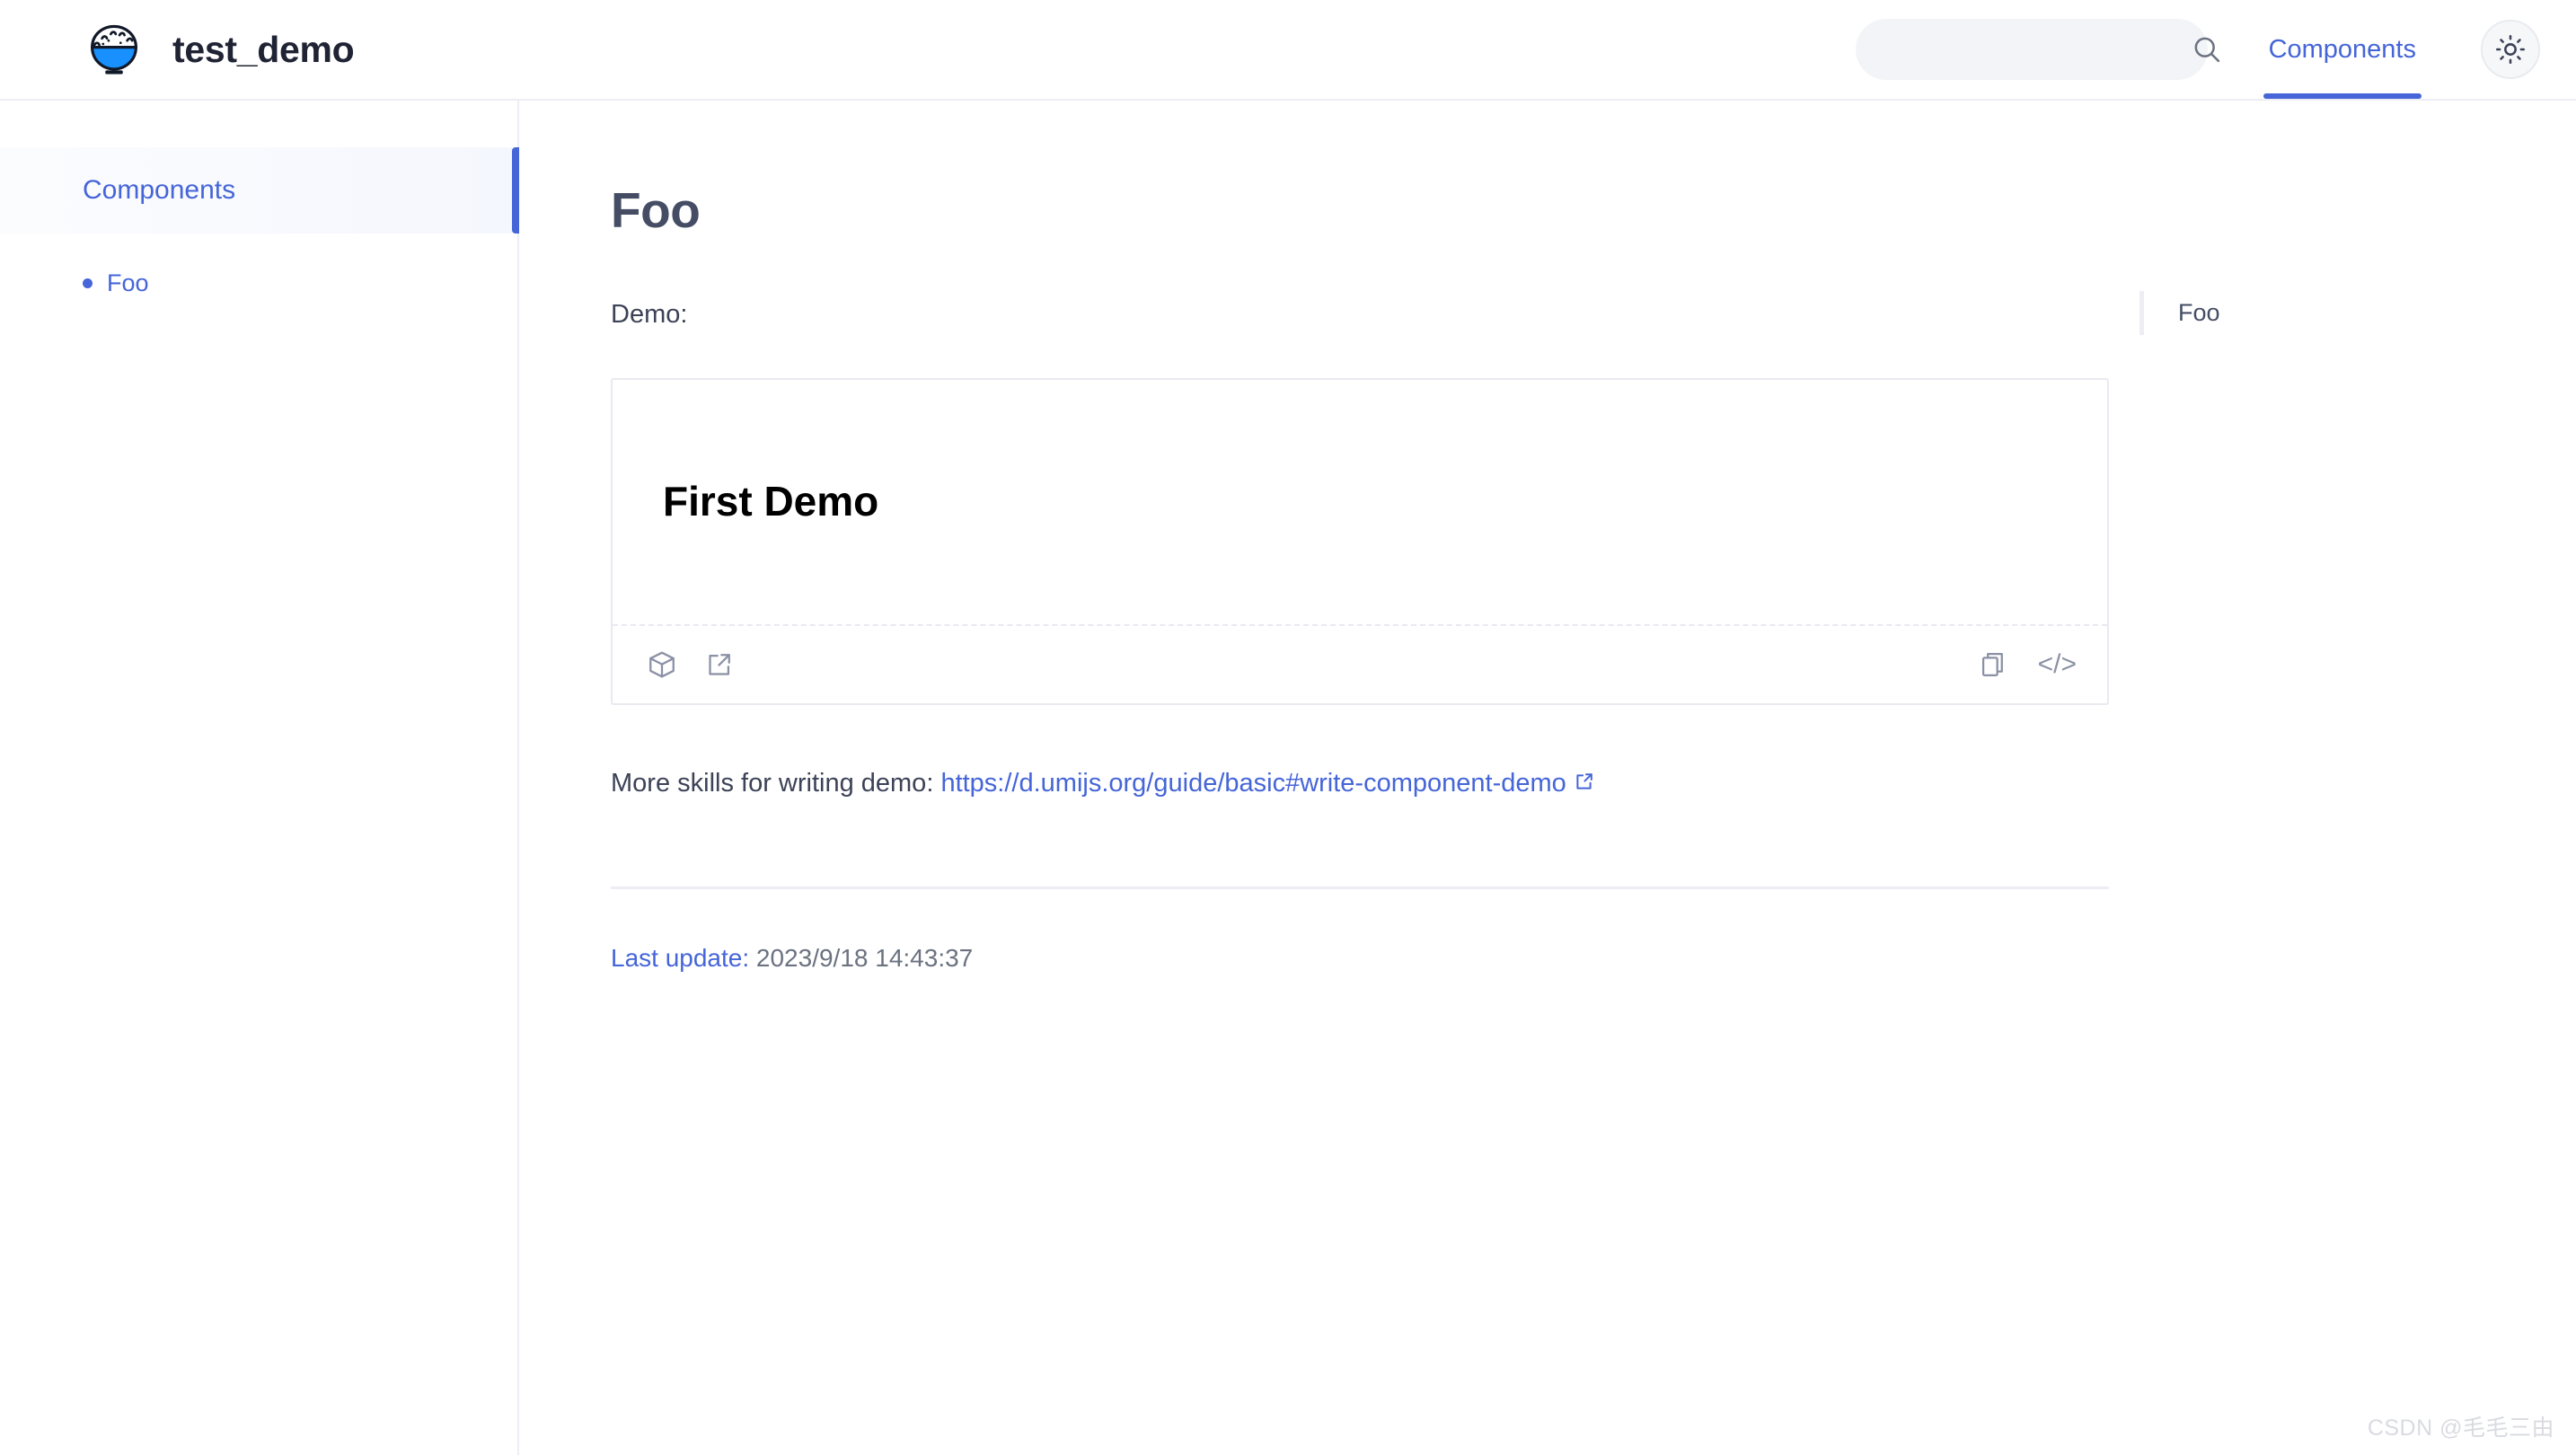 The height and width of the screenshot is (1455, 2576). I want to click on demo-block: First Demo </>, so click(1360, 541).